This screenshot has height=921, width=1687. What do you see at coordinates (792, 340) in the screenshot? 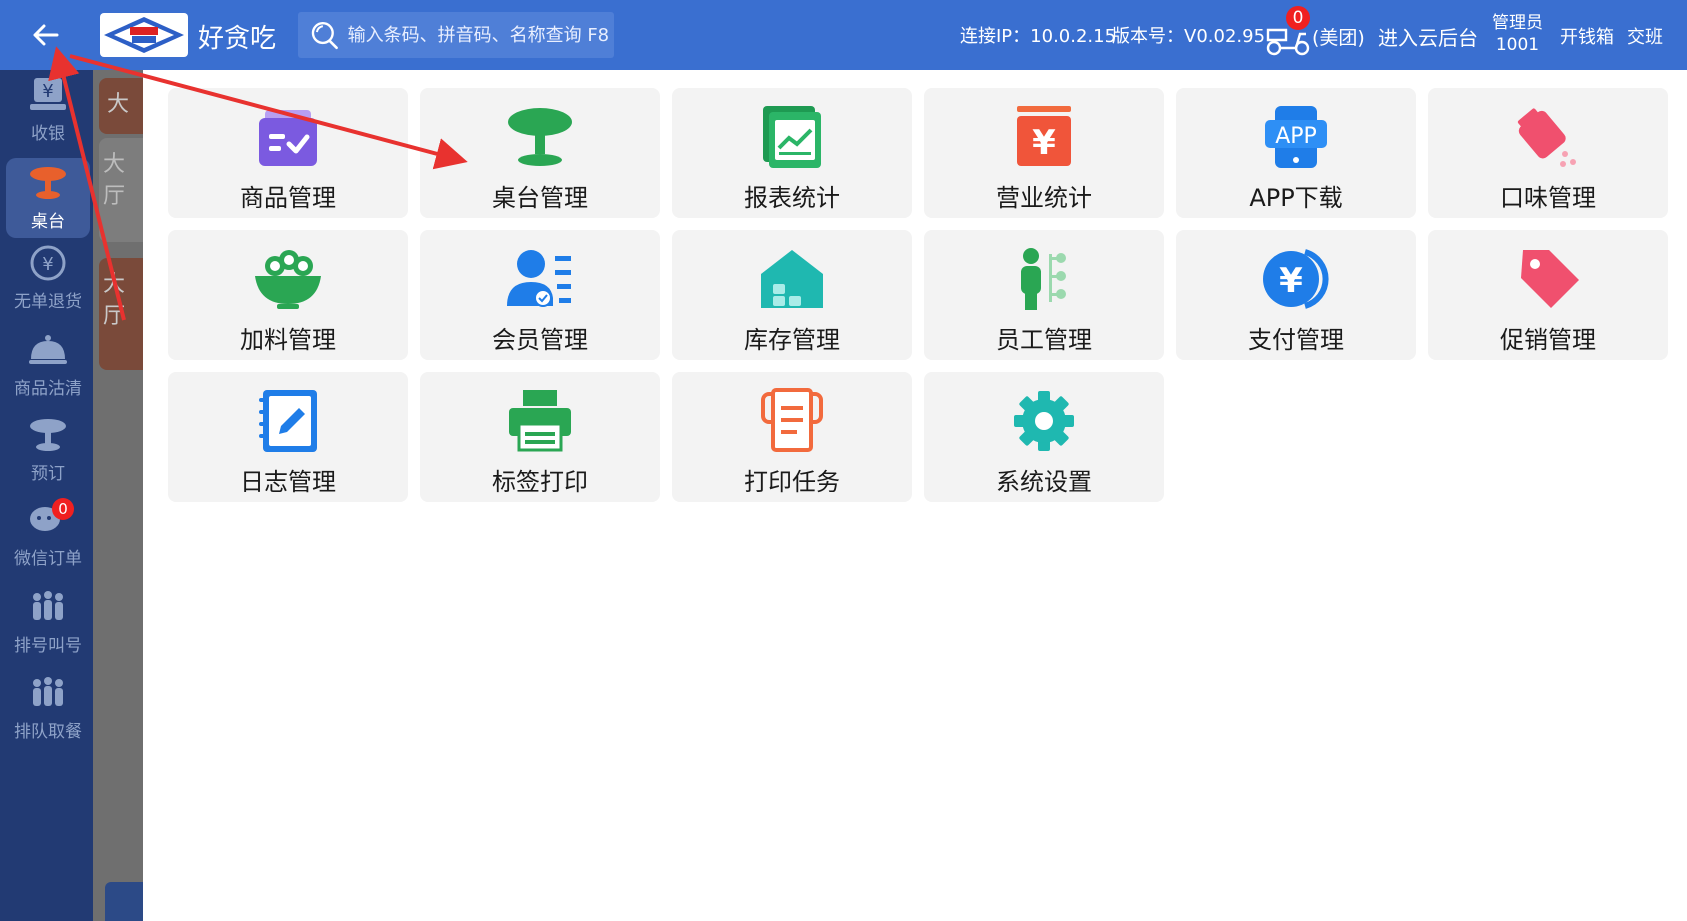
I see `tile-label: 库存管理` at bounding box center [792, 340].